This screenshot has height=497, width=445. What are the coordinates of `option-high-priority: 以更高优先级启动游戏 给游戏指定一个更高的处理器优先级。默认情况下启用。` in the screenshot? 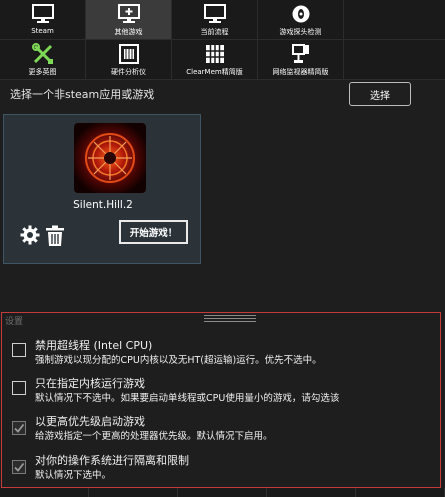 It's located at (221, 433).